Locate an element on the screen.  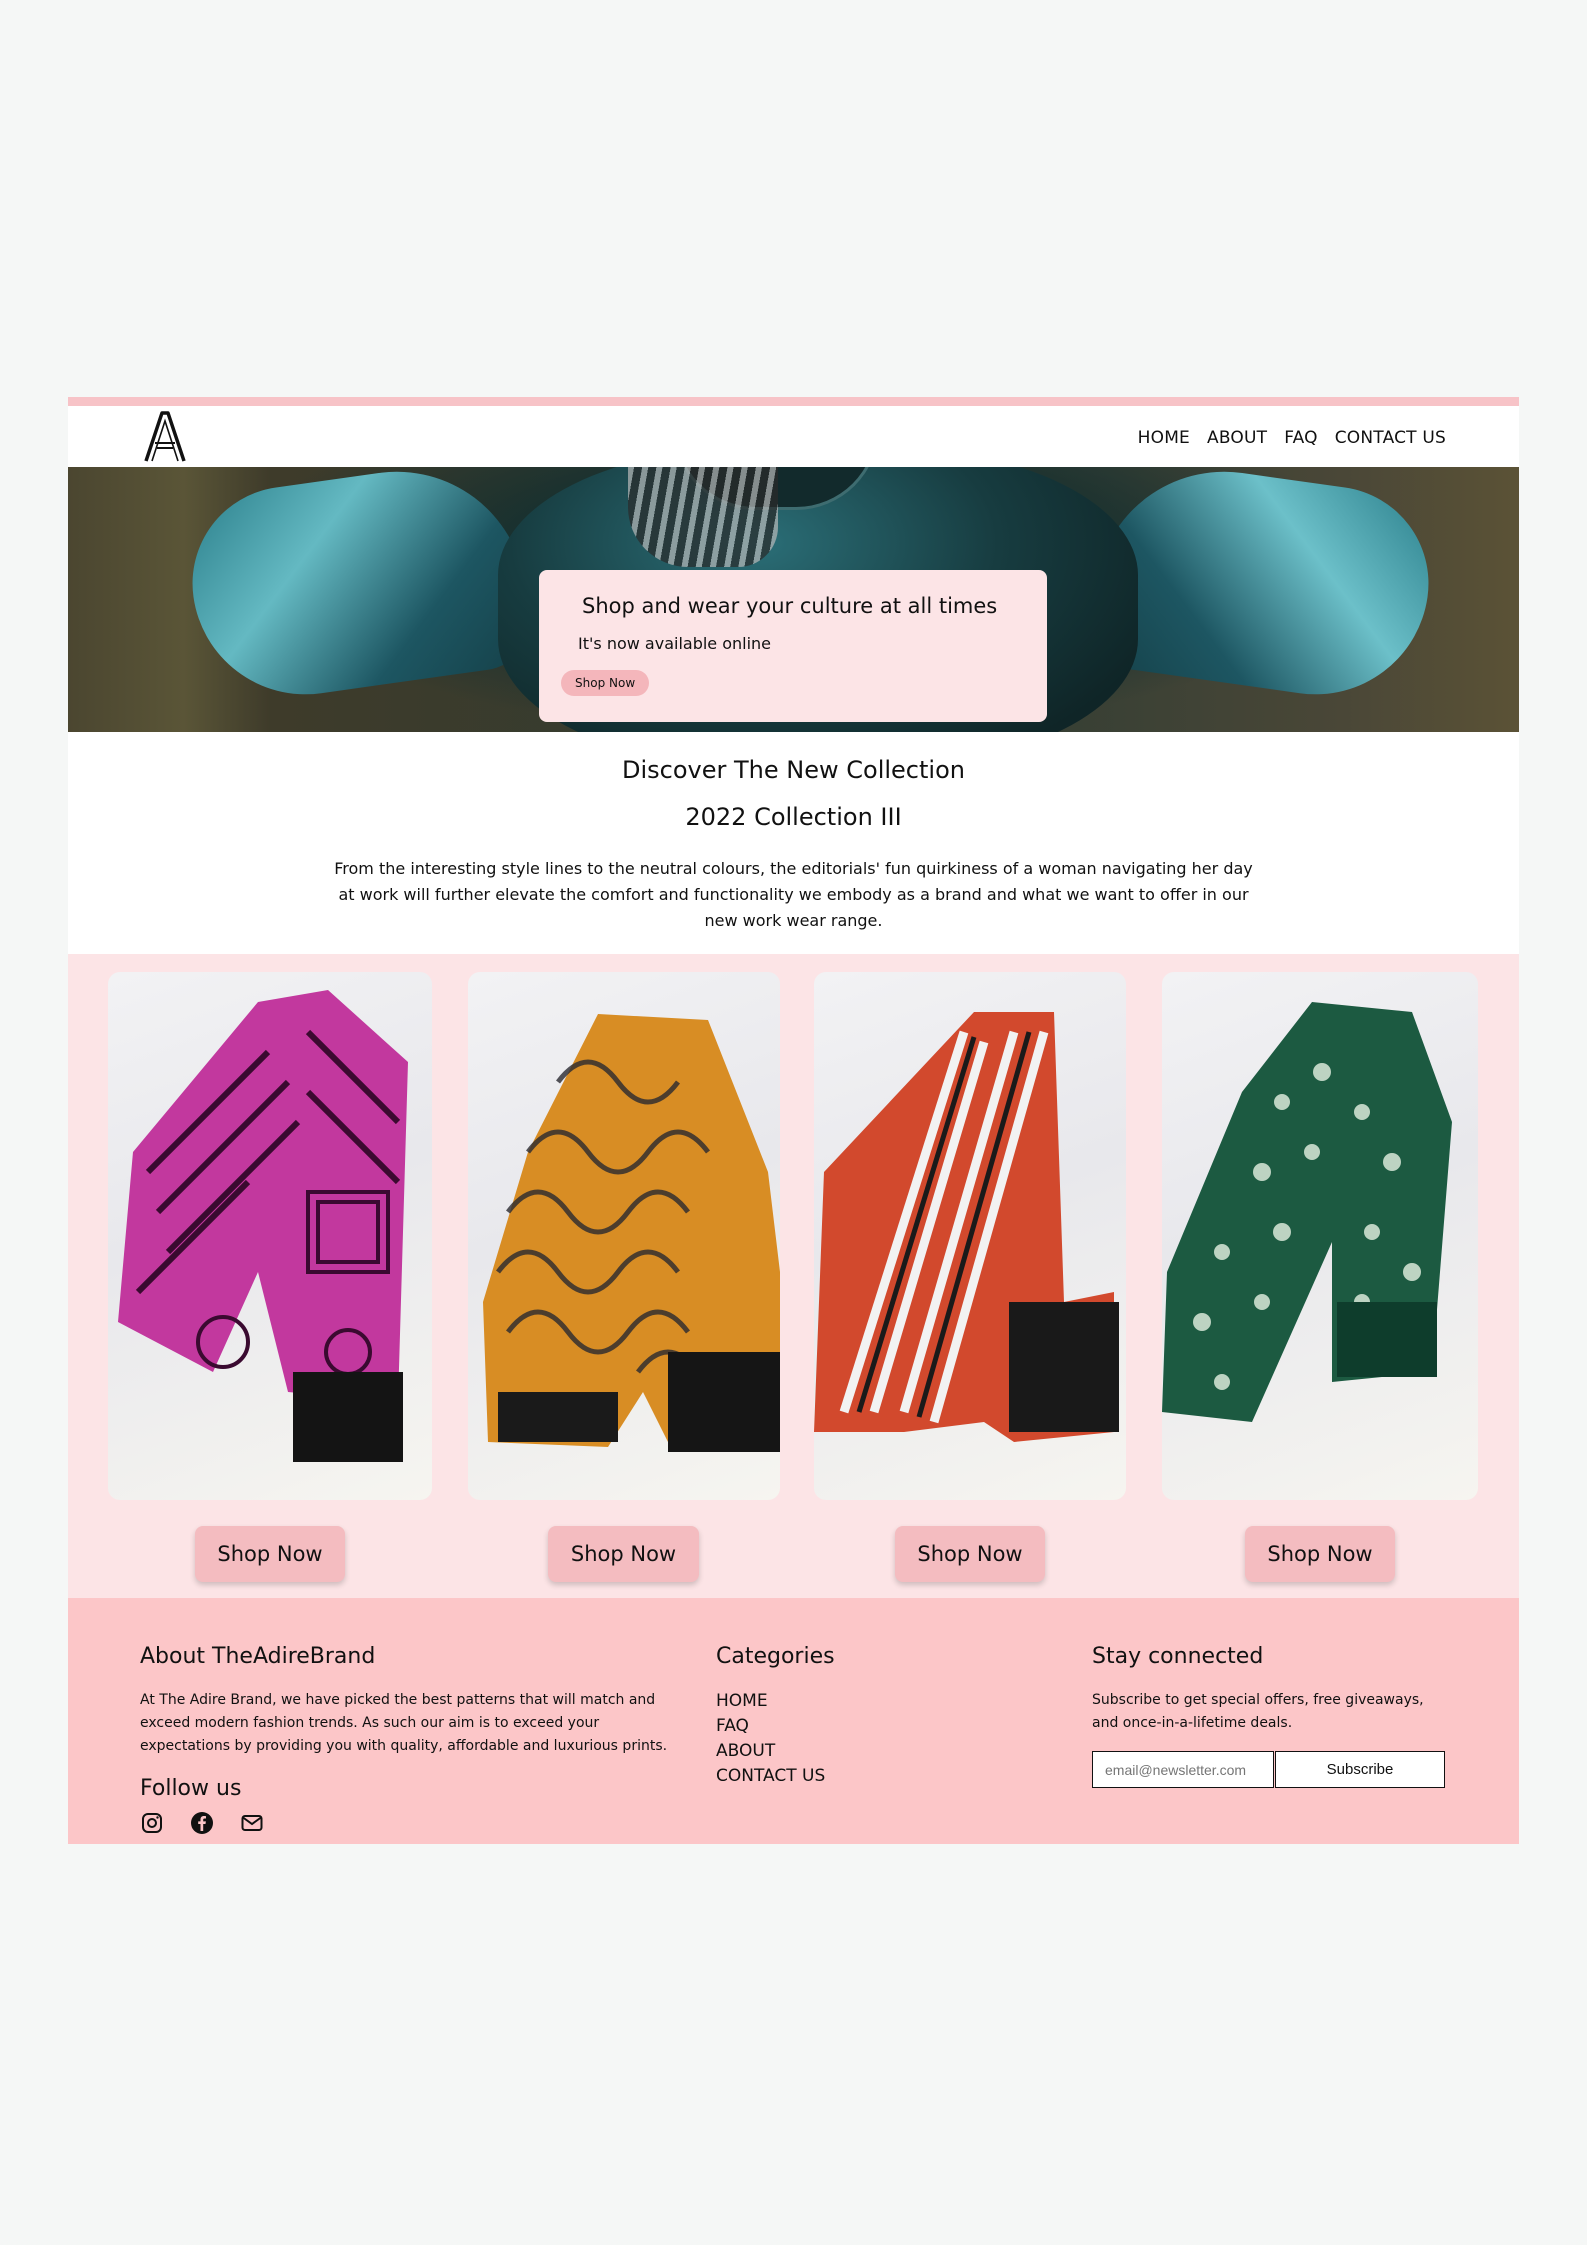
hero-title: Shop and wear your culture at all times is located at coordinates (790, 606).